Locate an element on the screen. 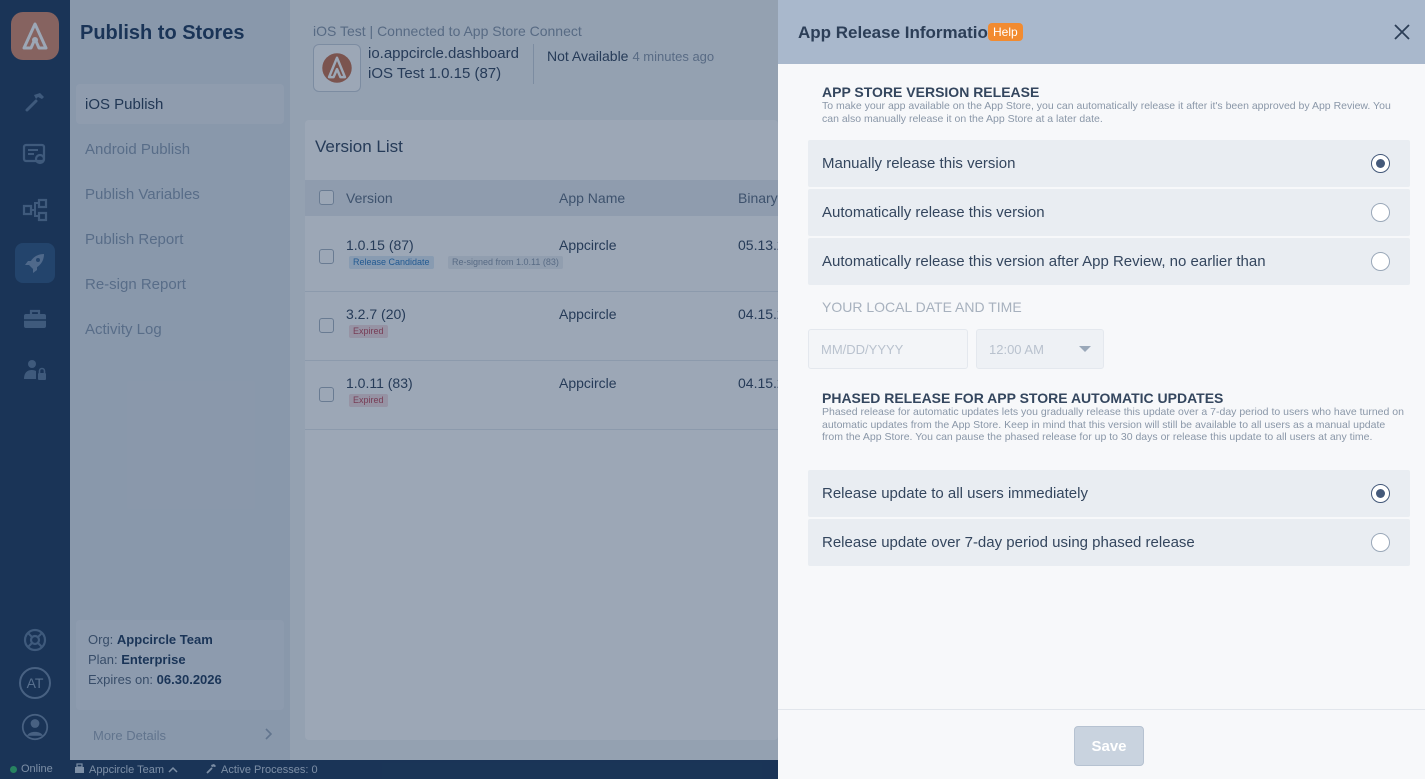 Image resolution: width=1425 pixels, height=779 pixels. help-badge: Help is located at coordinates (1005, 32).